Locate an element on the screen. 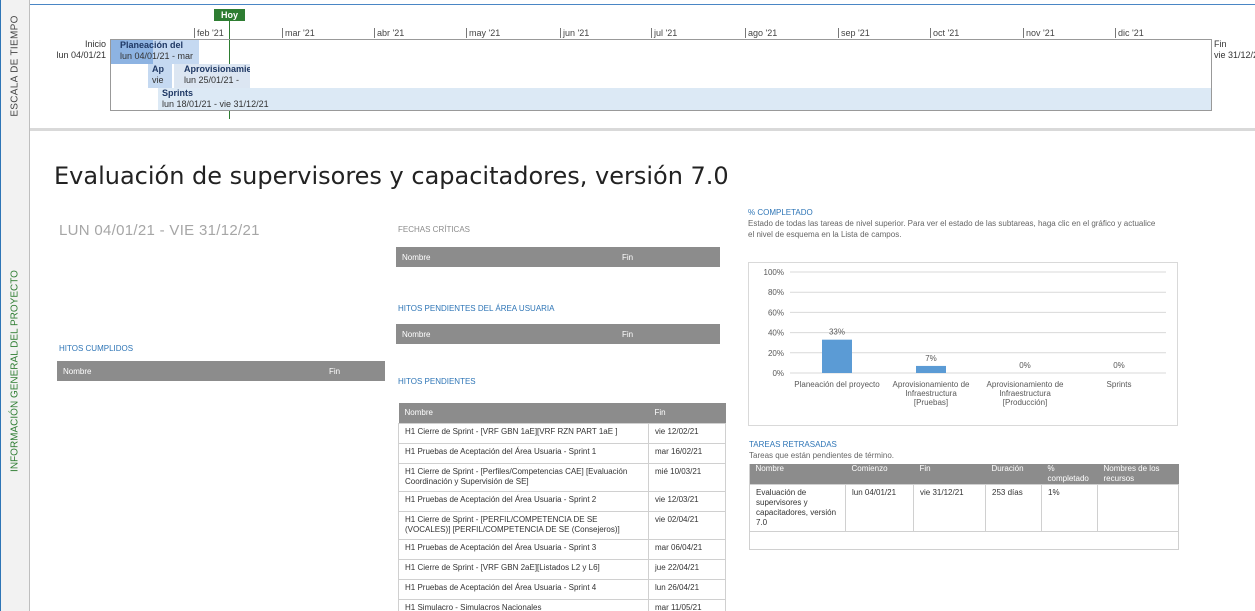 The height and width of the screenshot is (611, 1255). row-fin: vie 31/12/21 is located at coordinates (949, 508).